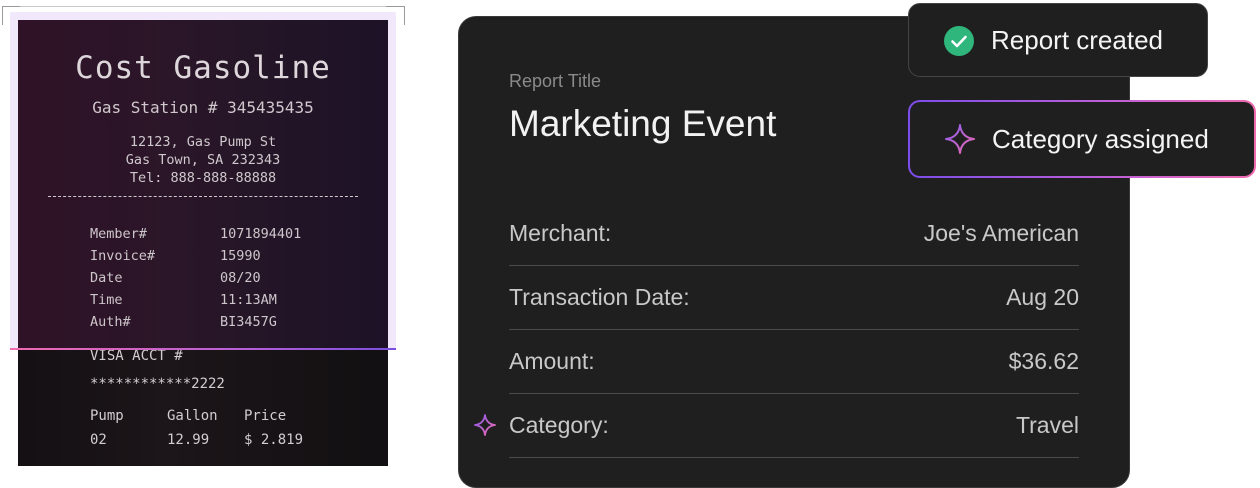  What do you see at coordinates (642, 124) in the screenshot?
I see `report-title: Marketing Event` at bounding box center [642, 124].